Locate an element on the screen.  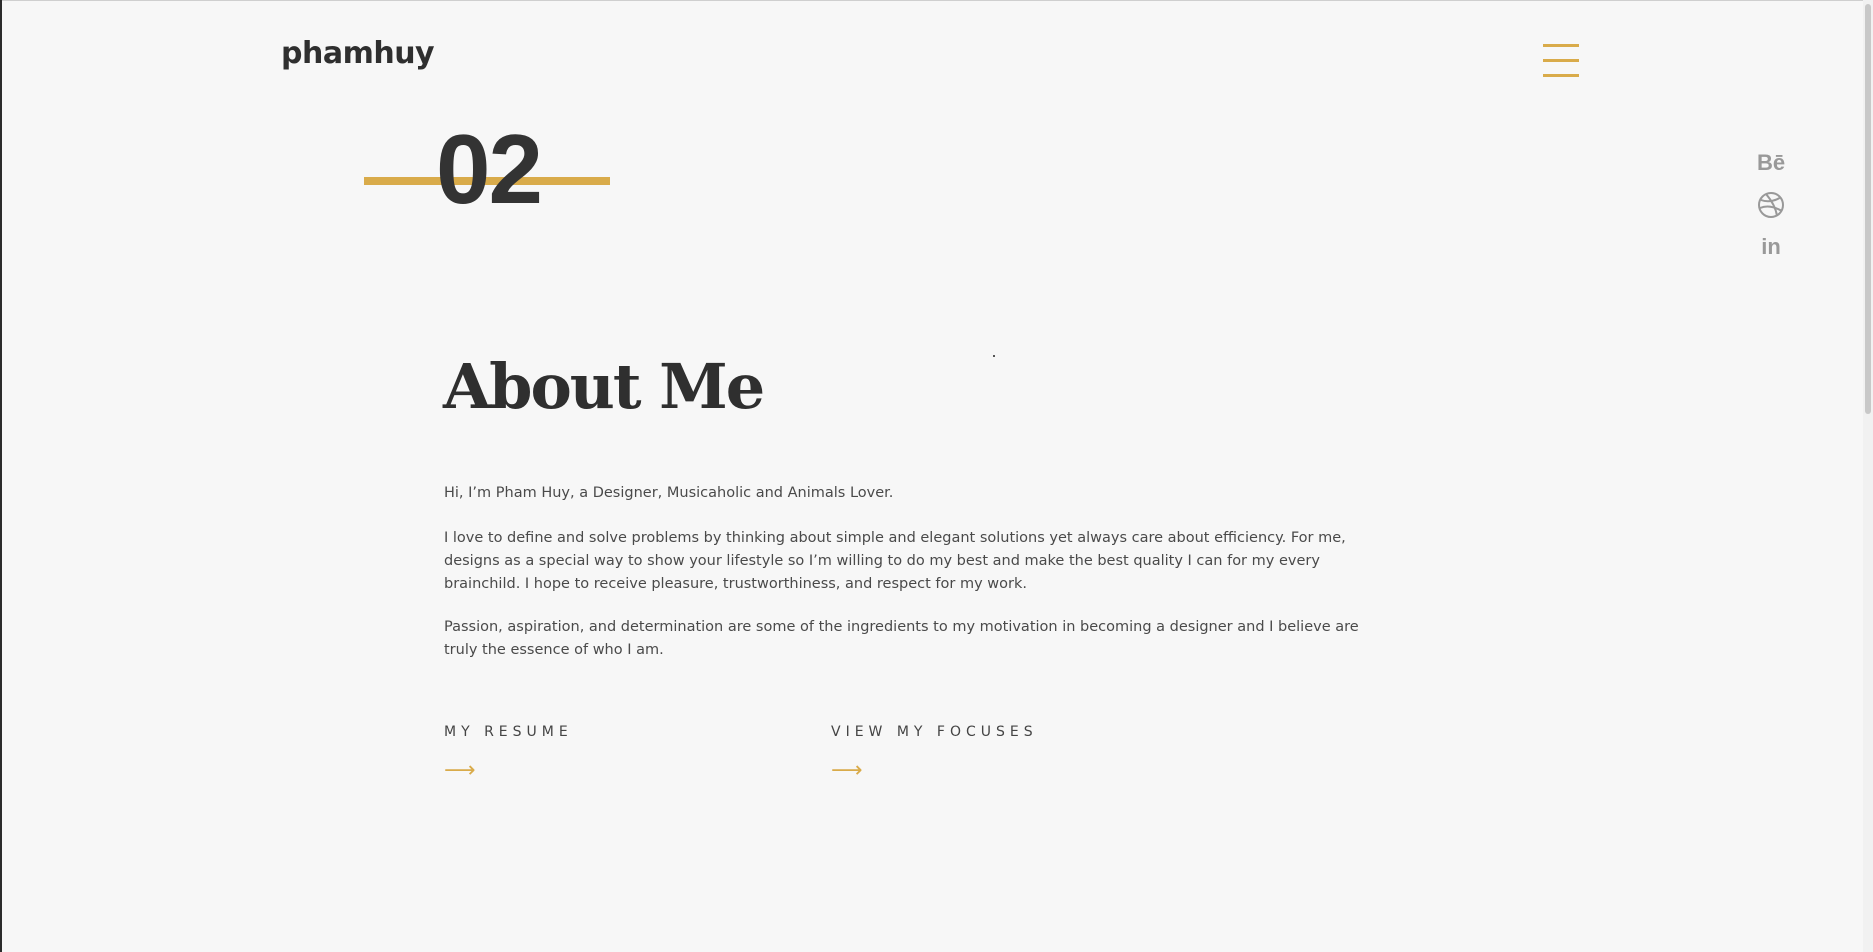
menu-button is located at coordinates (1561, 61).